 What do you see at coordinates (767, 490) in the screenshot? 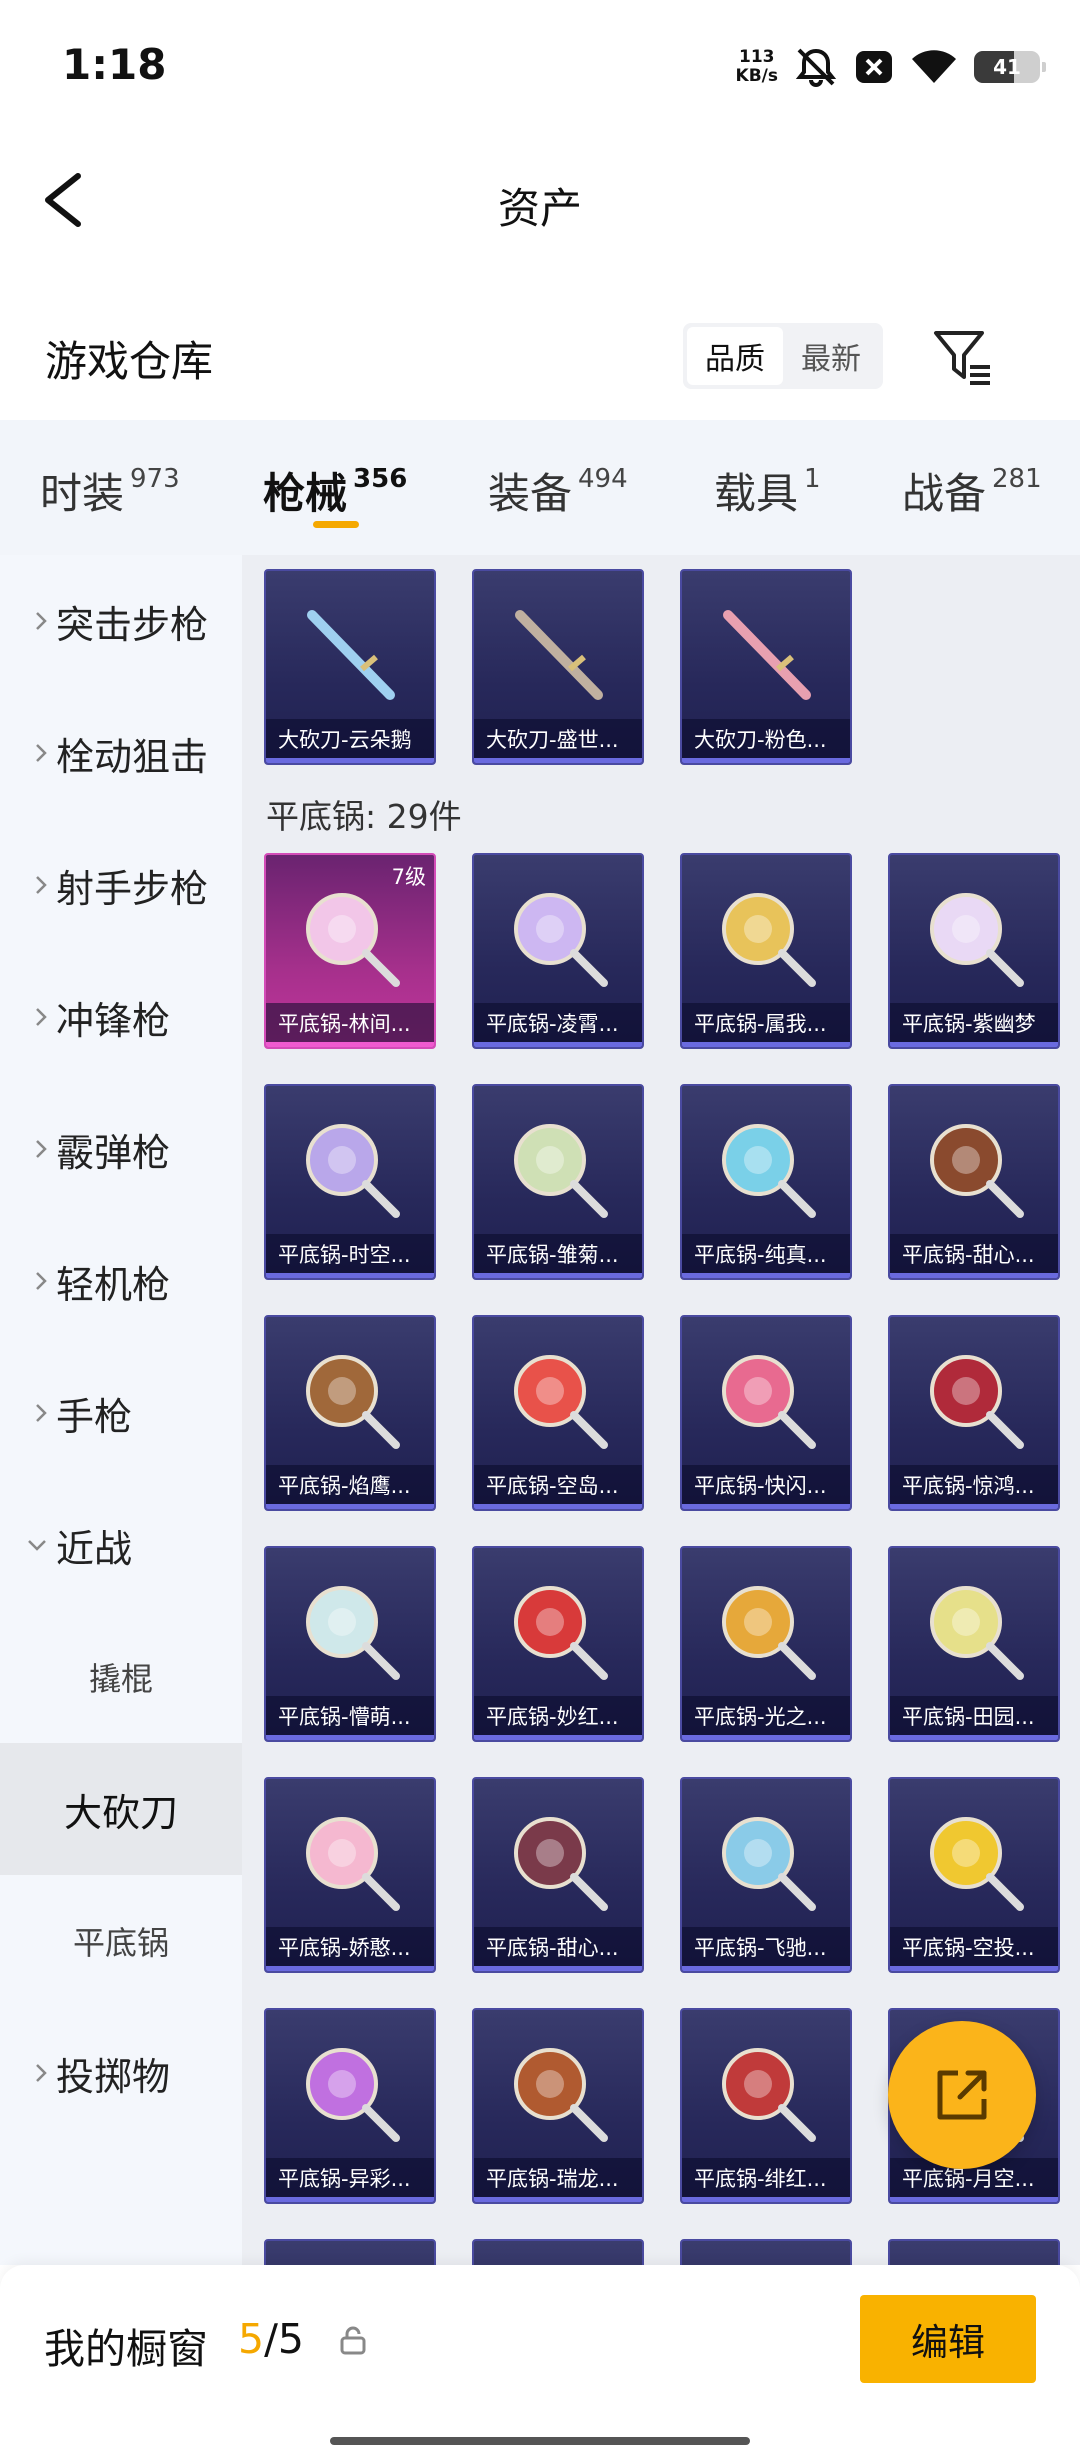
I see `tab-vehicles: 载具 1` at bounding box center [767, 490].